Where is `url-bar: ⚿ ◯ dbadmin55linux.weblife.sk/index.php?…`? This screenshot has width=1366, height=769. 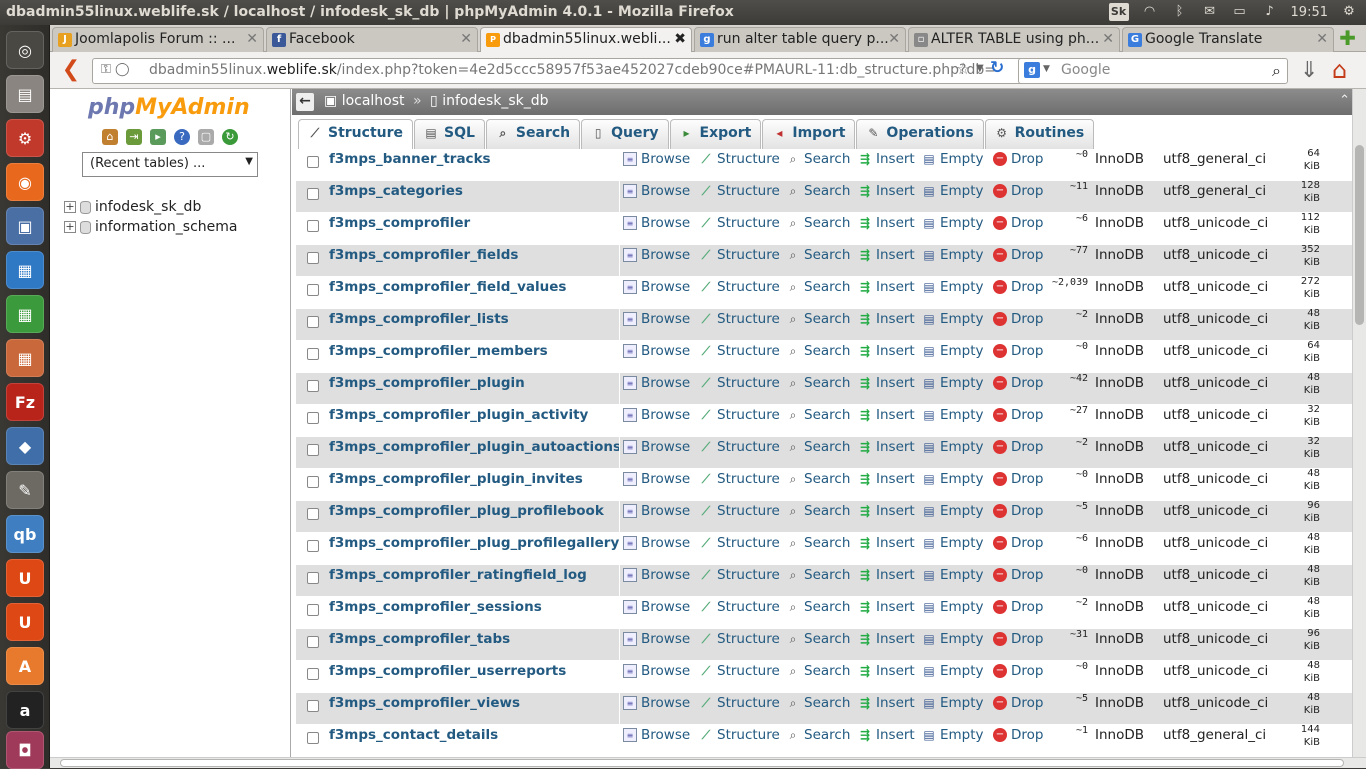 url-bar: ⚿ ◯ dbadmin55linux.weblife.sk/index.php?… is located at coordinates (573, 71).